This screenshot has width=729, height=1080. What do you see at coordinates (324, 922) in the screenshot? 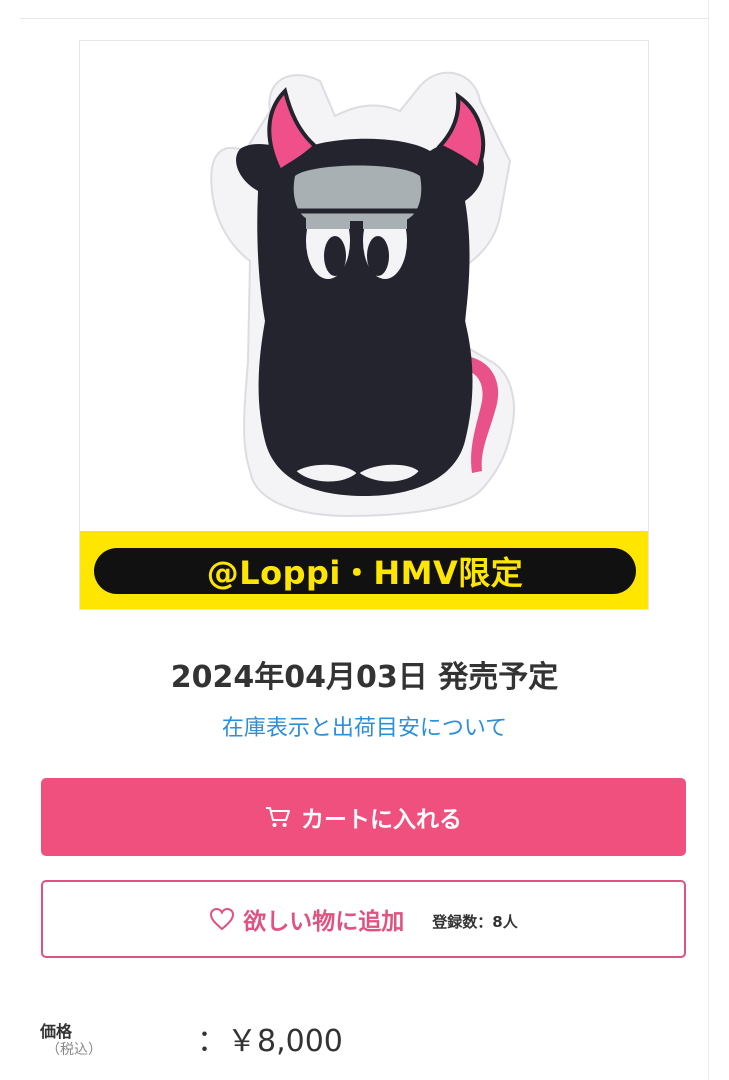
I see `add-to-wishlist-label: 欲しい物に追加` at bounding box center [324, 922].